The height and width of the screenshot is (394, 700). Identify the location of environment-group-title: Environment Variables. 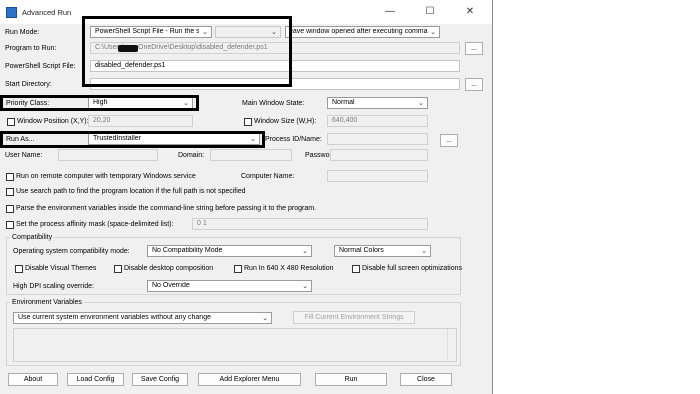
(47, 302).